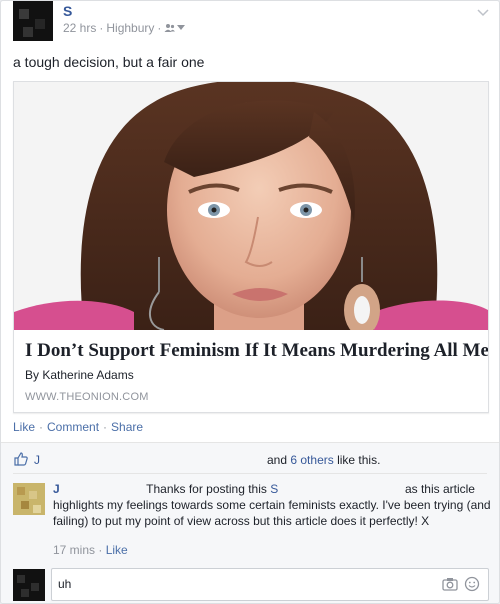 This screenshot has width=500, height=604. I want to click on post-meta: 22 hrs · Highbury ·, so click(124, 28).